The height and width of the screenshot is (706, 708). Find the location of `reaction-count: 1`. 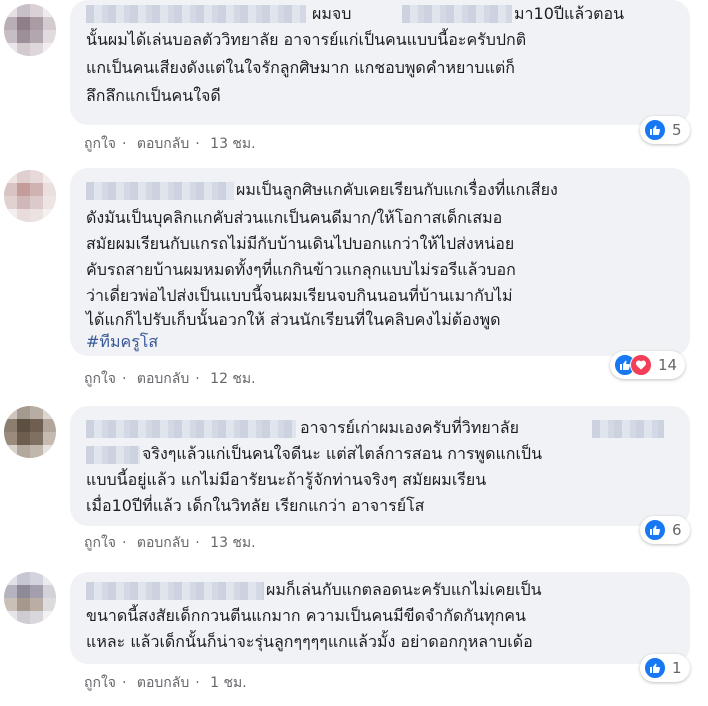

reaction-count: 1 is located at coordinates (677, 668).